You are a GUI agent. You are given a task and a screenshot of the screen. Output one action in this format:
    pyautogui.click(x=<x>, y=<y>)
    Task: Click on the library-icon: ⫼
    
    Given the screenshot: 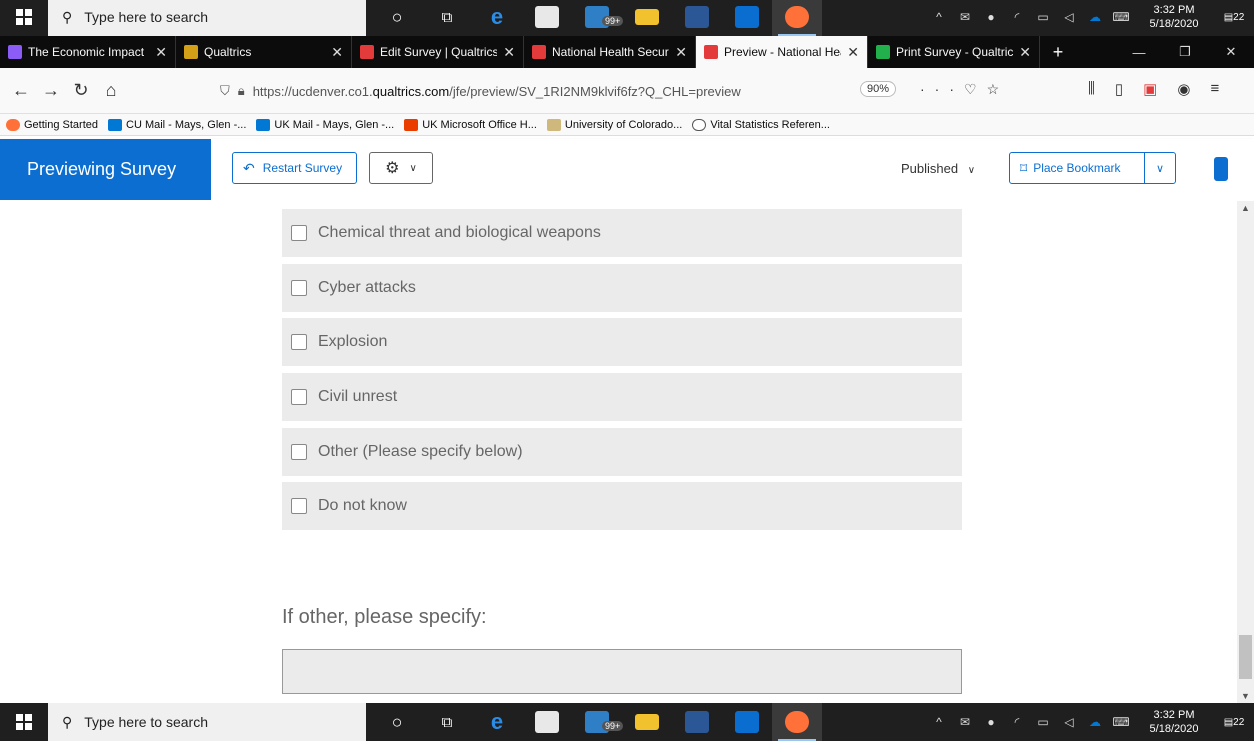 What is the action you would take?
    pyautogui.click(x=1091, y=89)
    